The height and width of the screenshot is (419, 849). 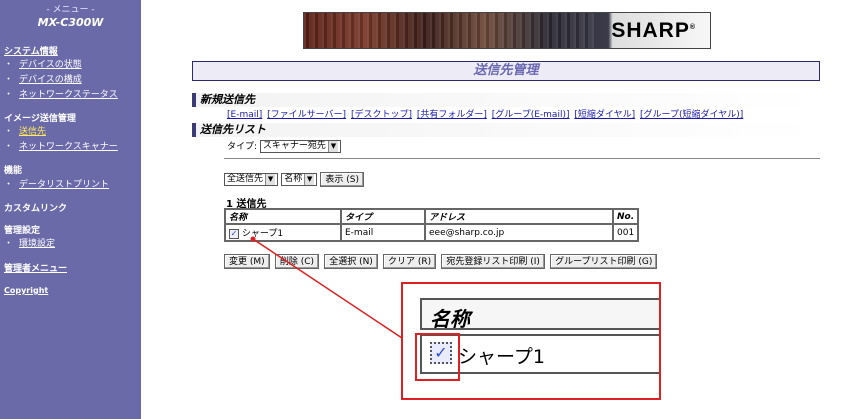 I want to click on cell-type: E-mail, so click(x=383, y=232).